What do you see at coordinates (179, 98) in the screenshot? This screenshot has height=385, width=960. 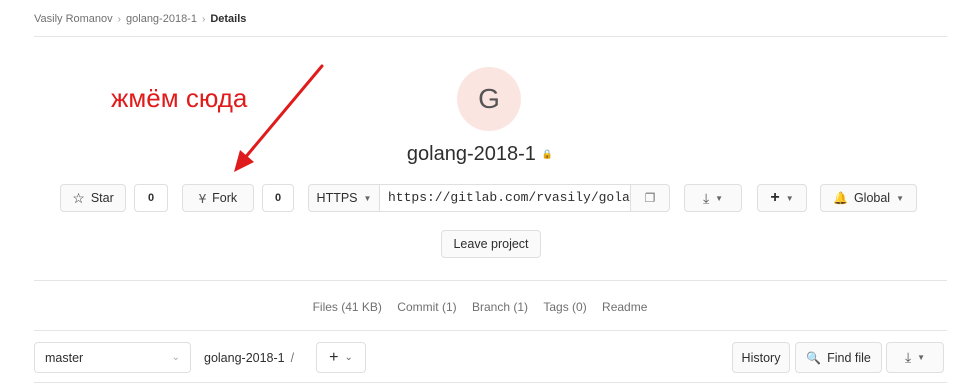 I see `annotation-text: жмём сюда` at bounding box center [179, 98].